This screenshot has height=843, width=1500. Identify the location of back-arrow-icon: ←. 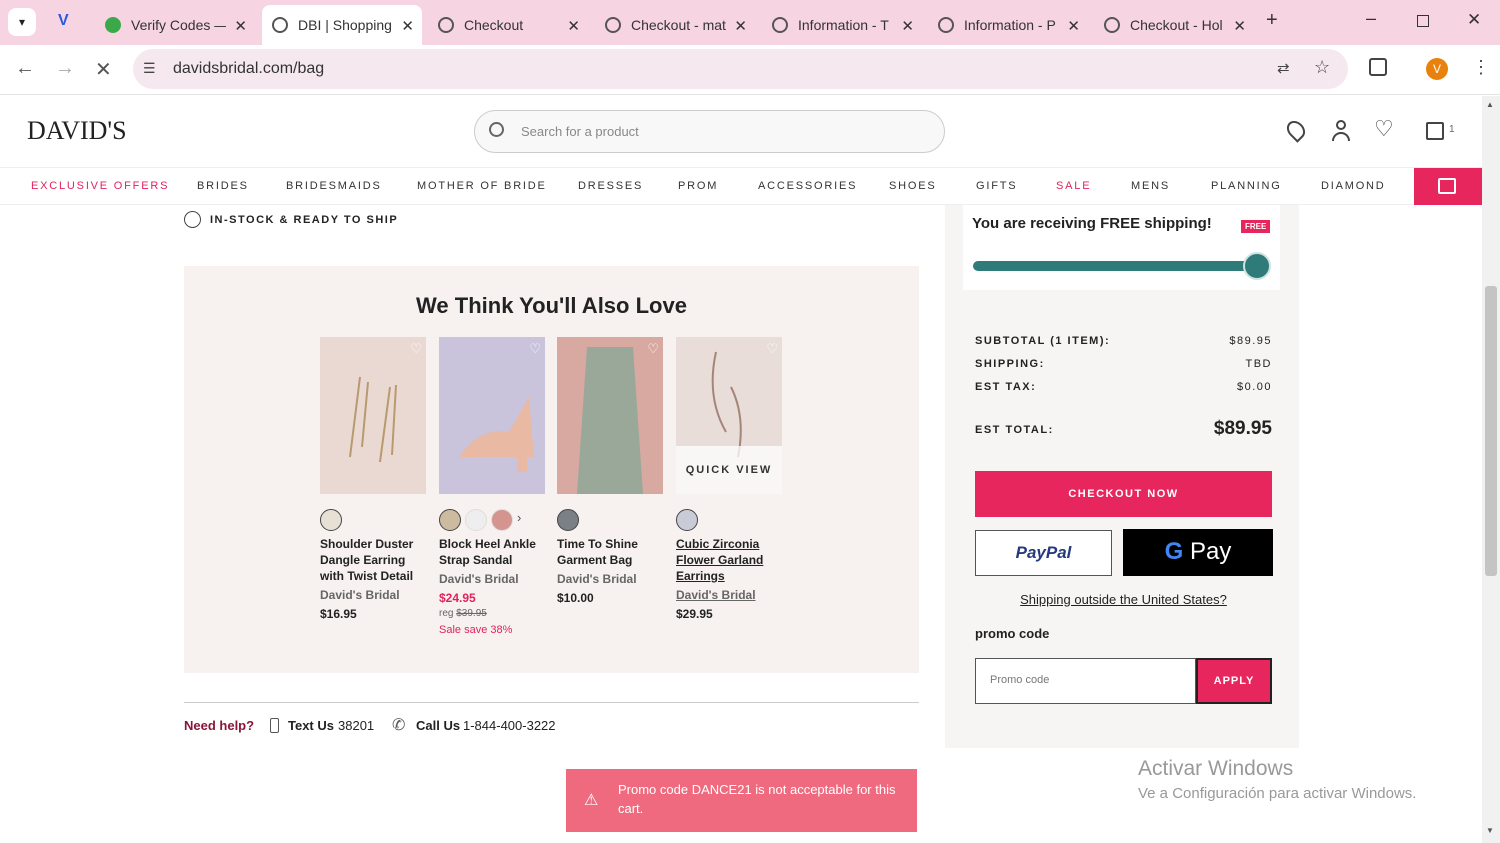
(25, 68).